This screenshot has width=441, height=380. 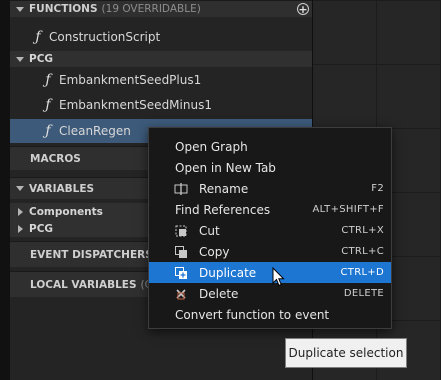 I want to click on menu-item-copy: Copy CTRL+C, so click(x=270, y=251).